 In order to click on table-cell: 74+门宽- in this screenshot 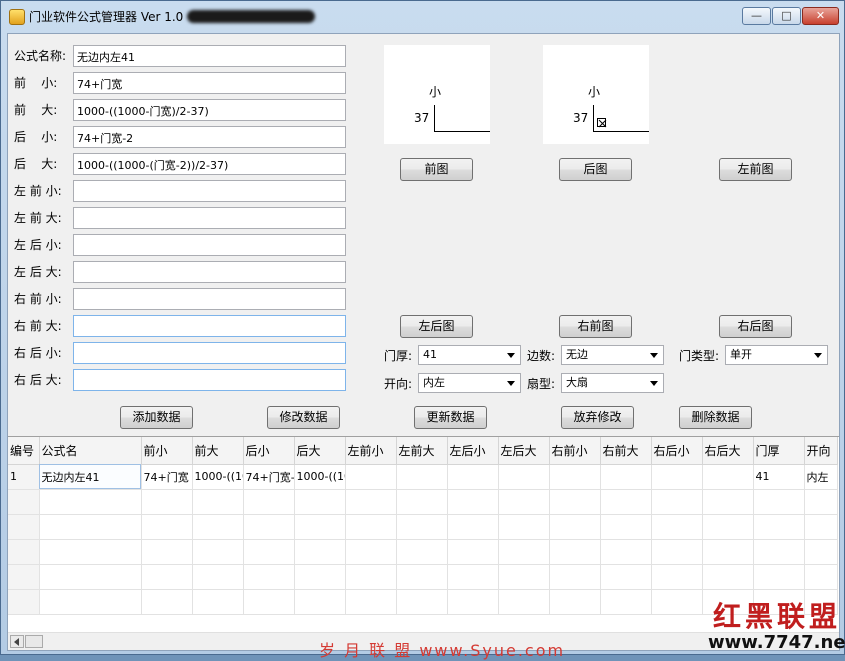, I will do `click(269, 477)`.